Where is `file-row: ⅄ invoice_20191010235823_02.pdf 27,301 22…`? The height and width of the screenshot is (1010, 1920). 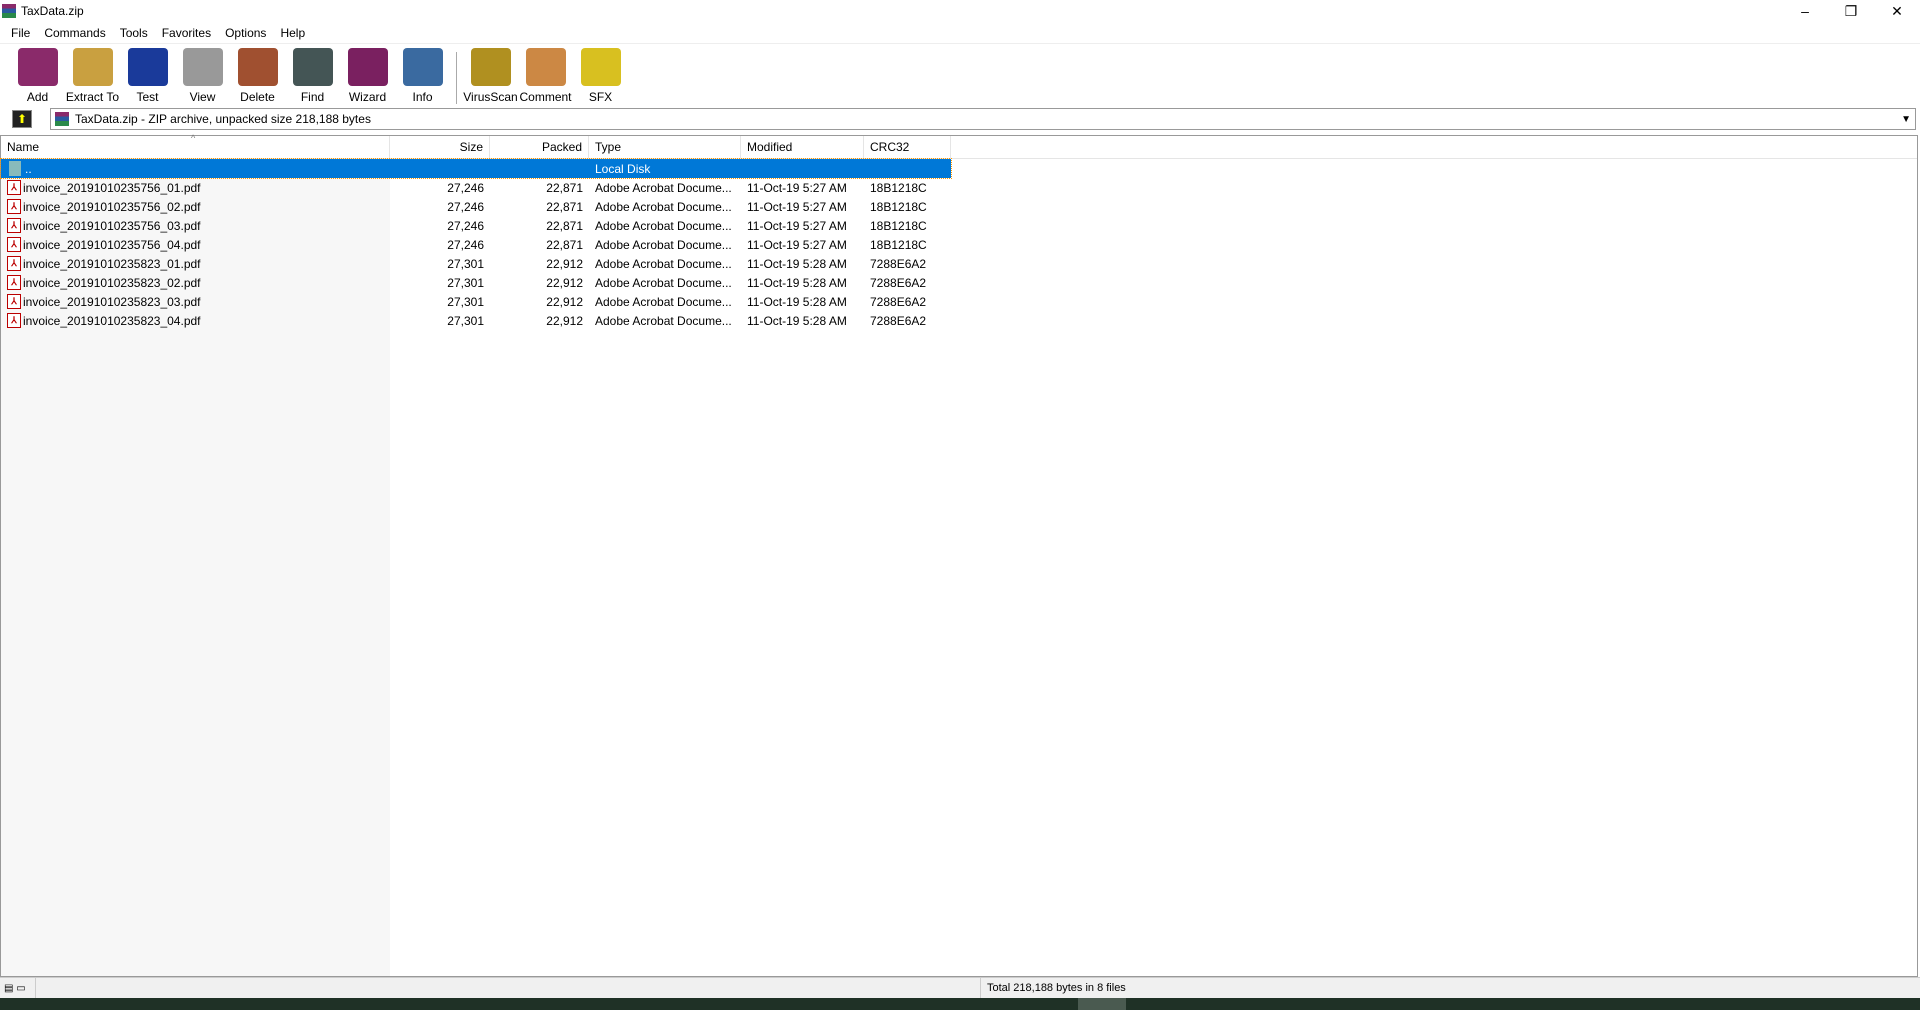
file-row: ⅄ invoice_20191010235823_02.pdf 27,301 22… is located at coordinates (959, 282).